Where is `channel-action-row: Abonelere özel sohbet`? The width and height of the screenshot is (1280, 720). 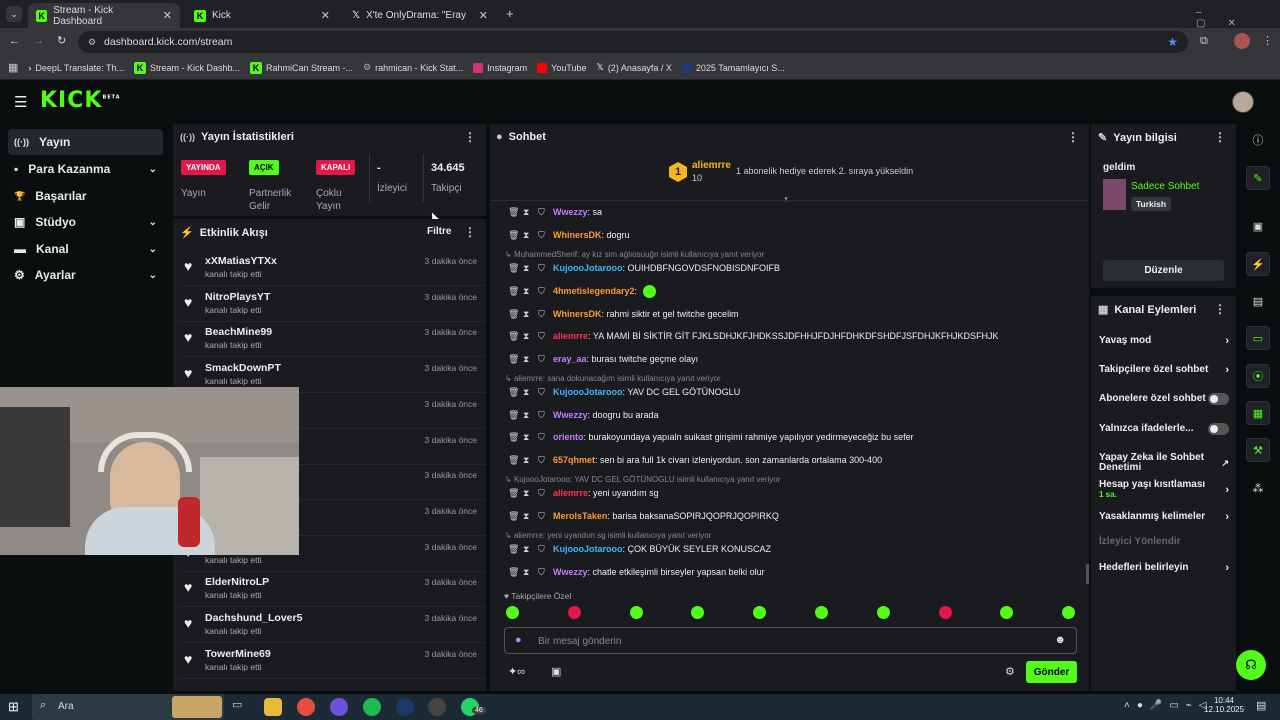 channel-action-row: Abonelere özel sohbet is located at coordinates (1164, 399).